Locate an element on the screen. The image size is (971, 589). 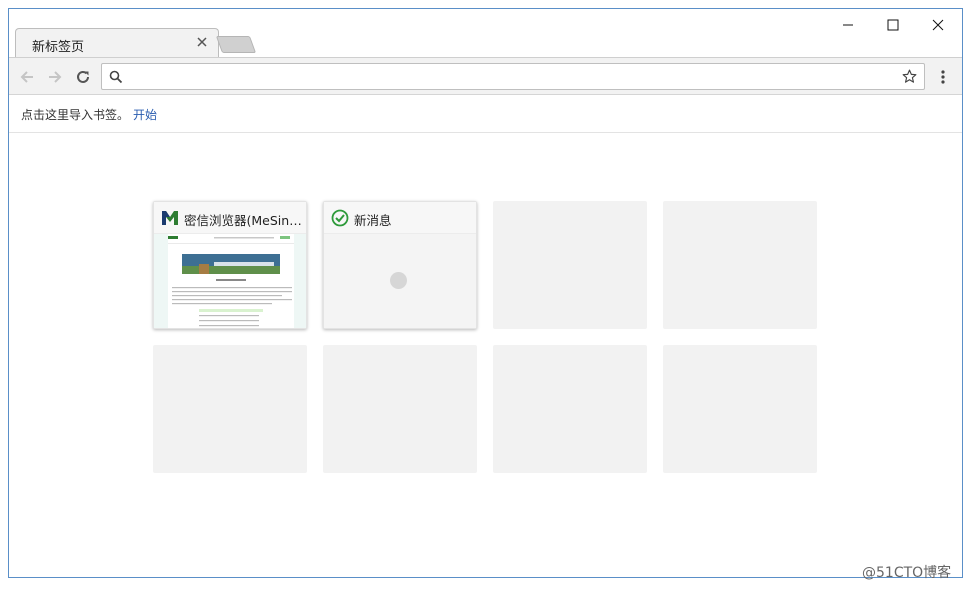
bookmark-bar: 点击这里导入书签。 开始 is located at coordinates (485, 114).